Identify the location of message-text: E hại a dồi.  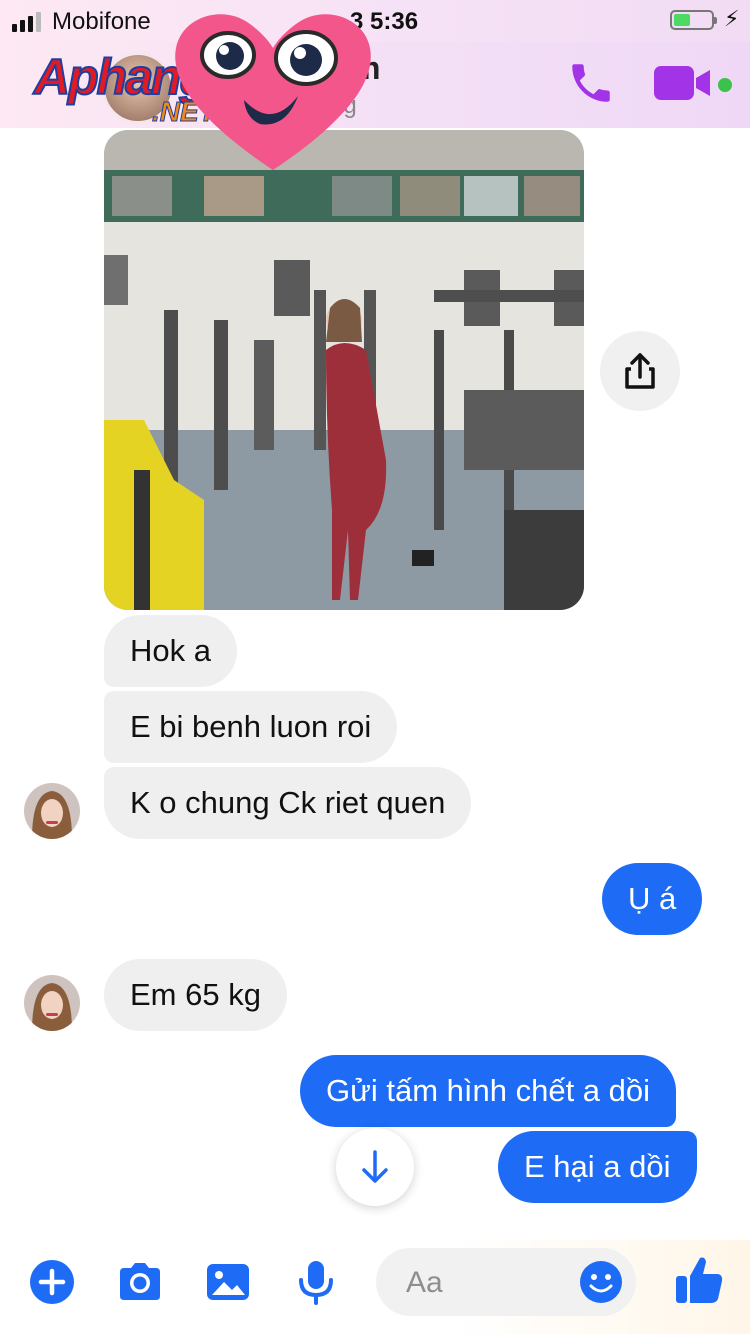
(597, 1166).